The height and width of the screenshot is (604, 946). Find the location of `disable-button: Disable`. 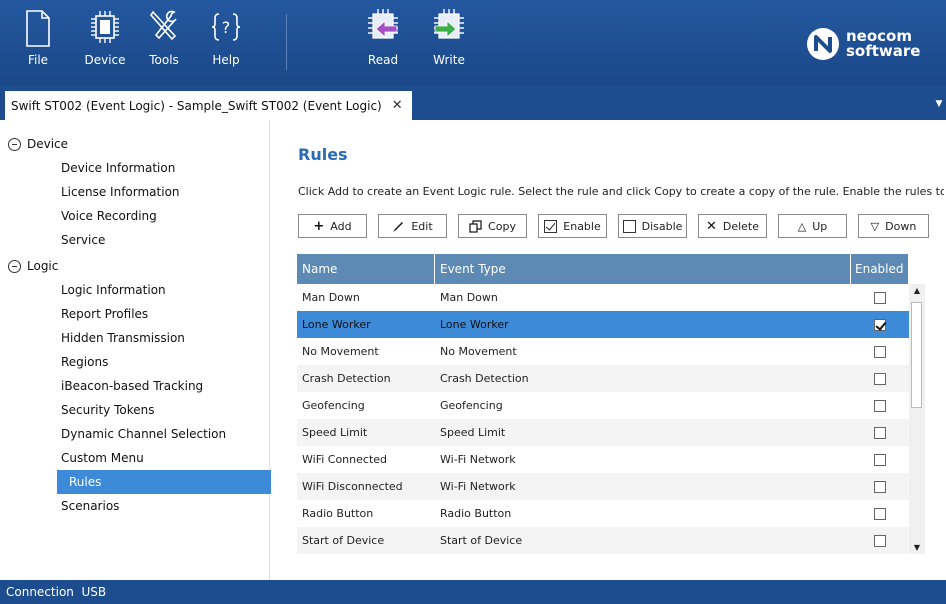

disable-button: Disable is located at coordinates (652, 226).